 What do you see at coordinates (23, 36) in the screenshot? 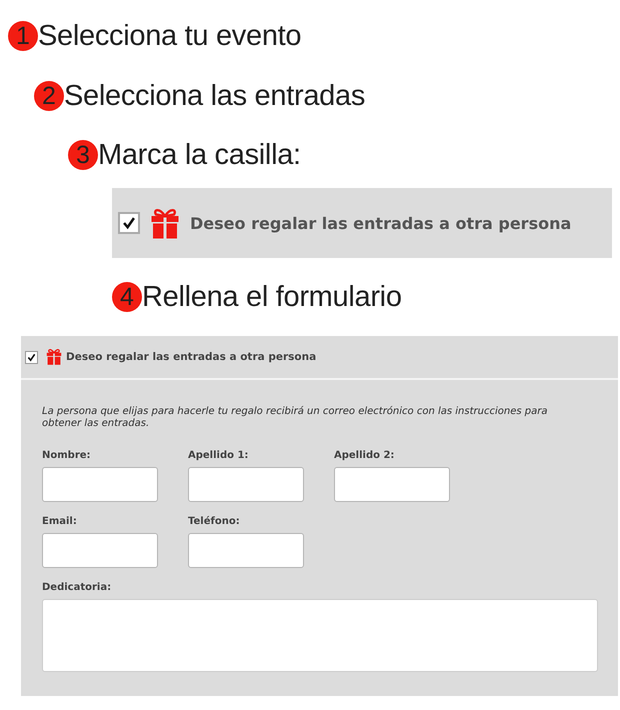
I see `step-number: 1` at bounding box center [23, 36].